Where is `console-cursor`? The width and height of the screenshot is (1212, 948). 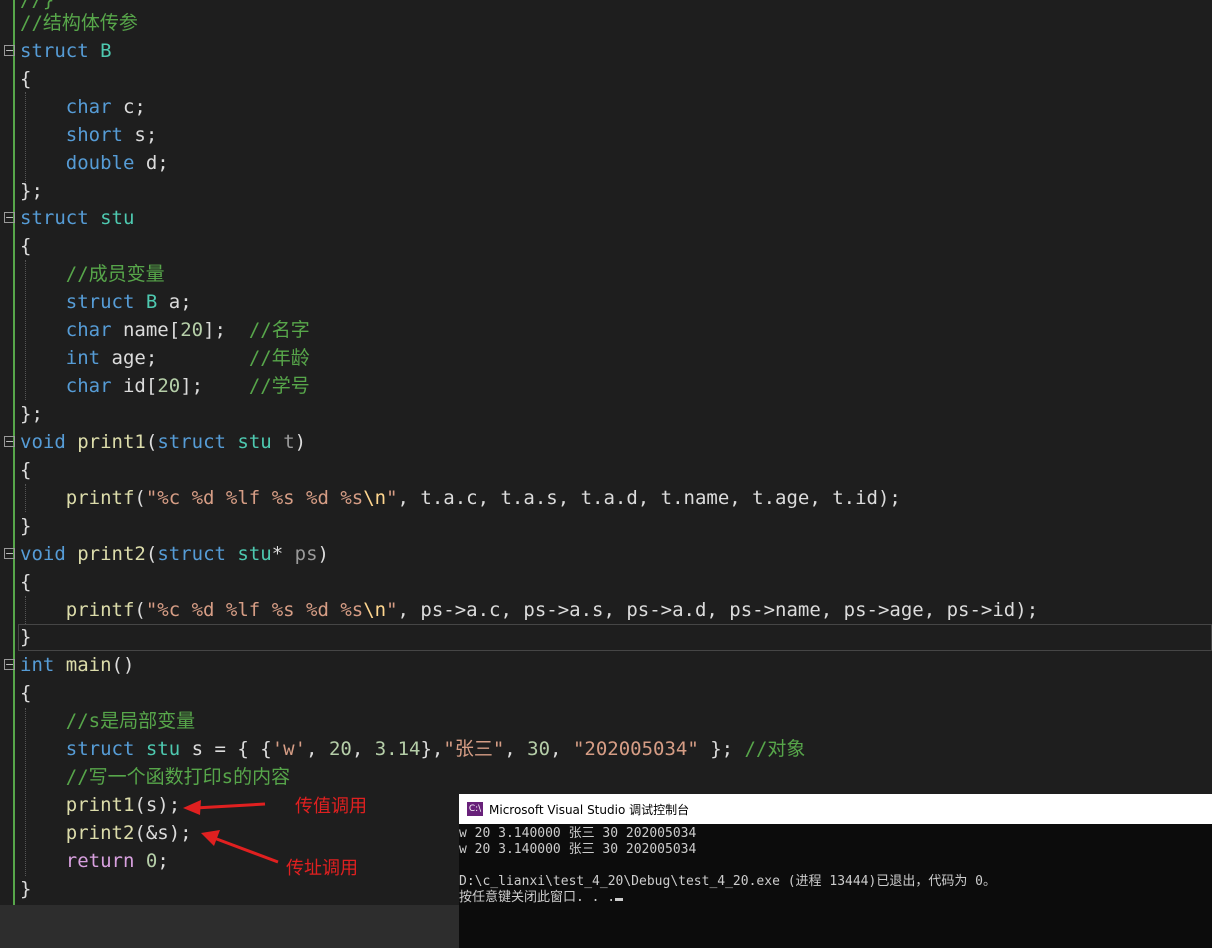
console-cursor is located at coordinates (619, 899).